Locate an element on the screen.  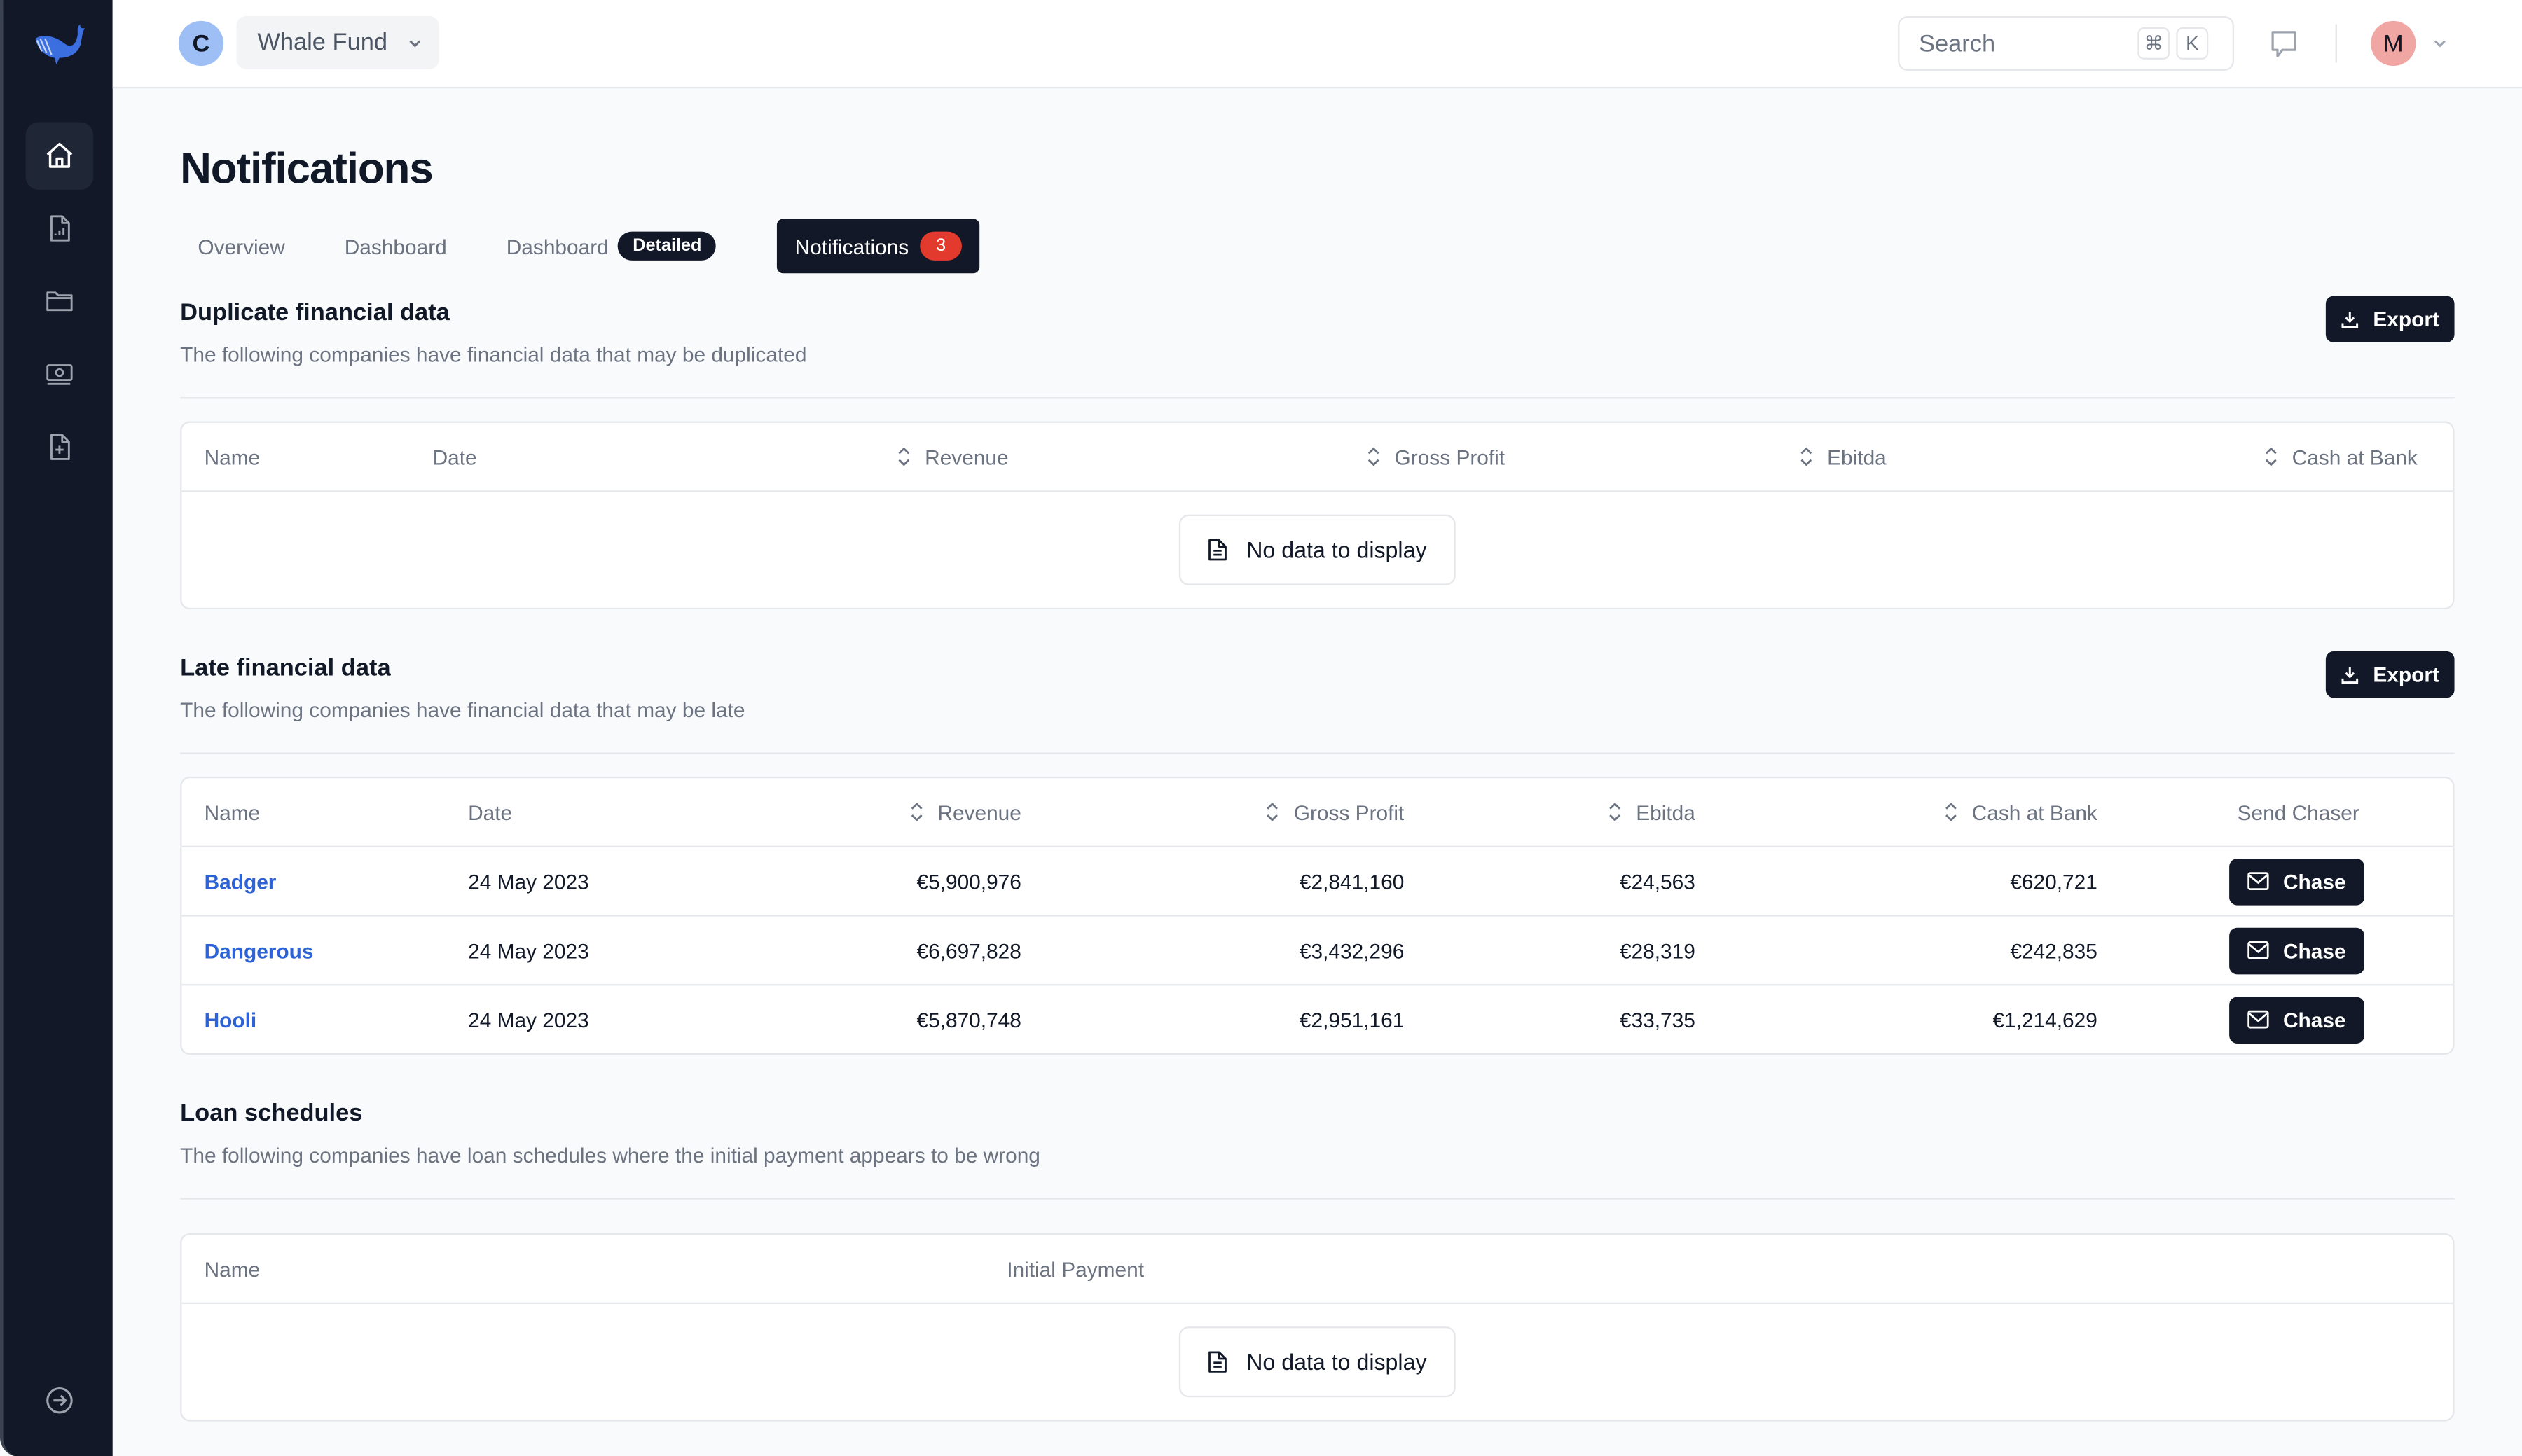
loans-section-title: Loan schedules is located at coordinates (272, 1114).